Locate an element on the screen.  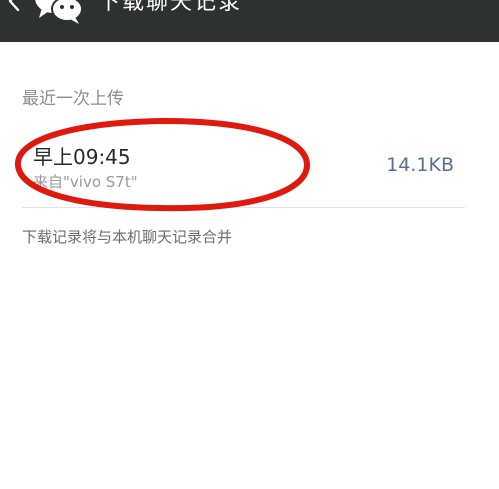
page-title: 下载聊天记录 is located at coordinates (170, 7).